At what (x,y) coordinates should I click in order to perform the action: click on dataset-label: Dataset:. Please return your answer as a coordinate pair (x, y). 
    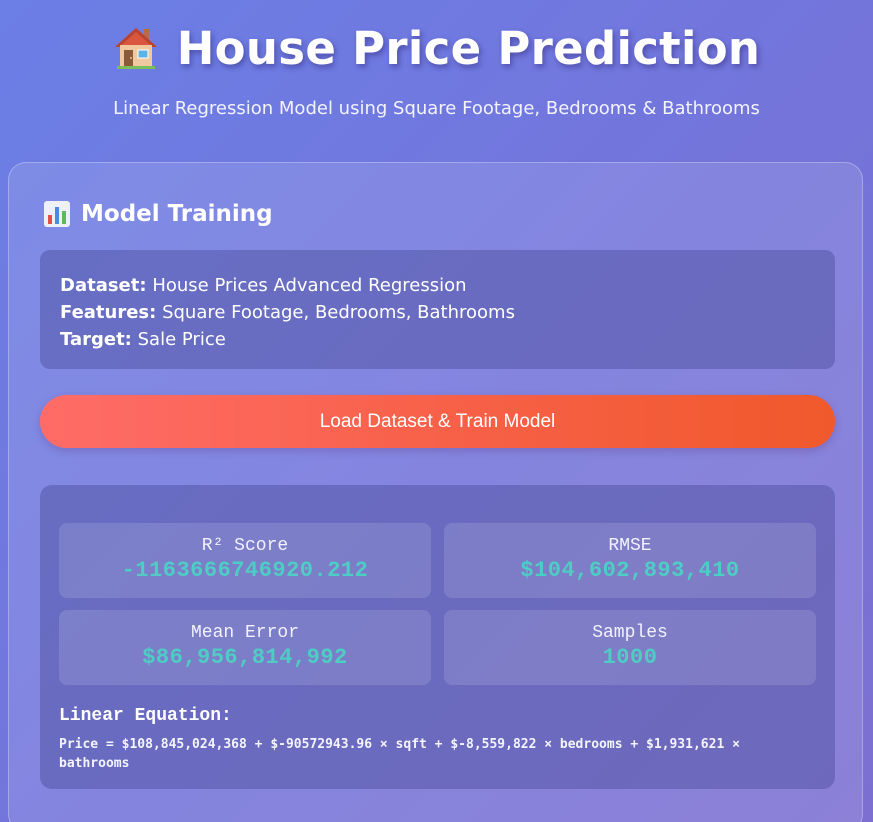
    Looking at the image, I should click on (103, 285).